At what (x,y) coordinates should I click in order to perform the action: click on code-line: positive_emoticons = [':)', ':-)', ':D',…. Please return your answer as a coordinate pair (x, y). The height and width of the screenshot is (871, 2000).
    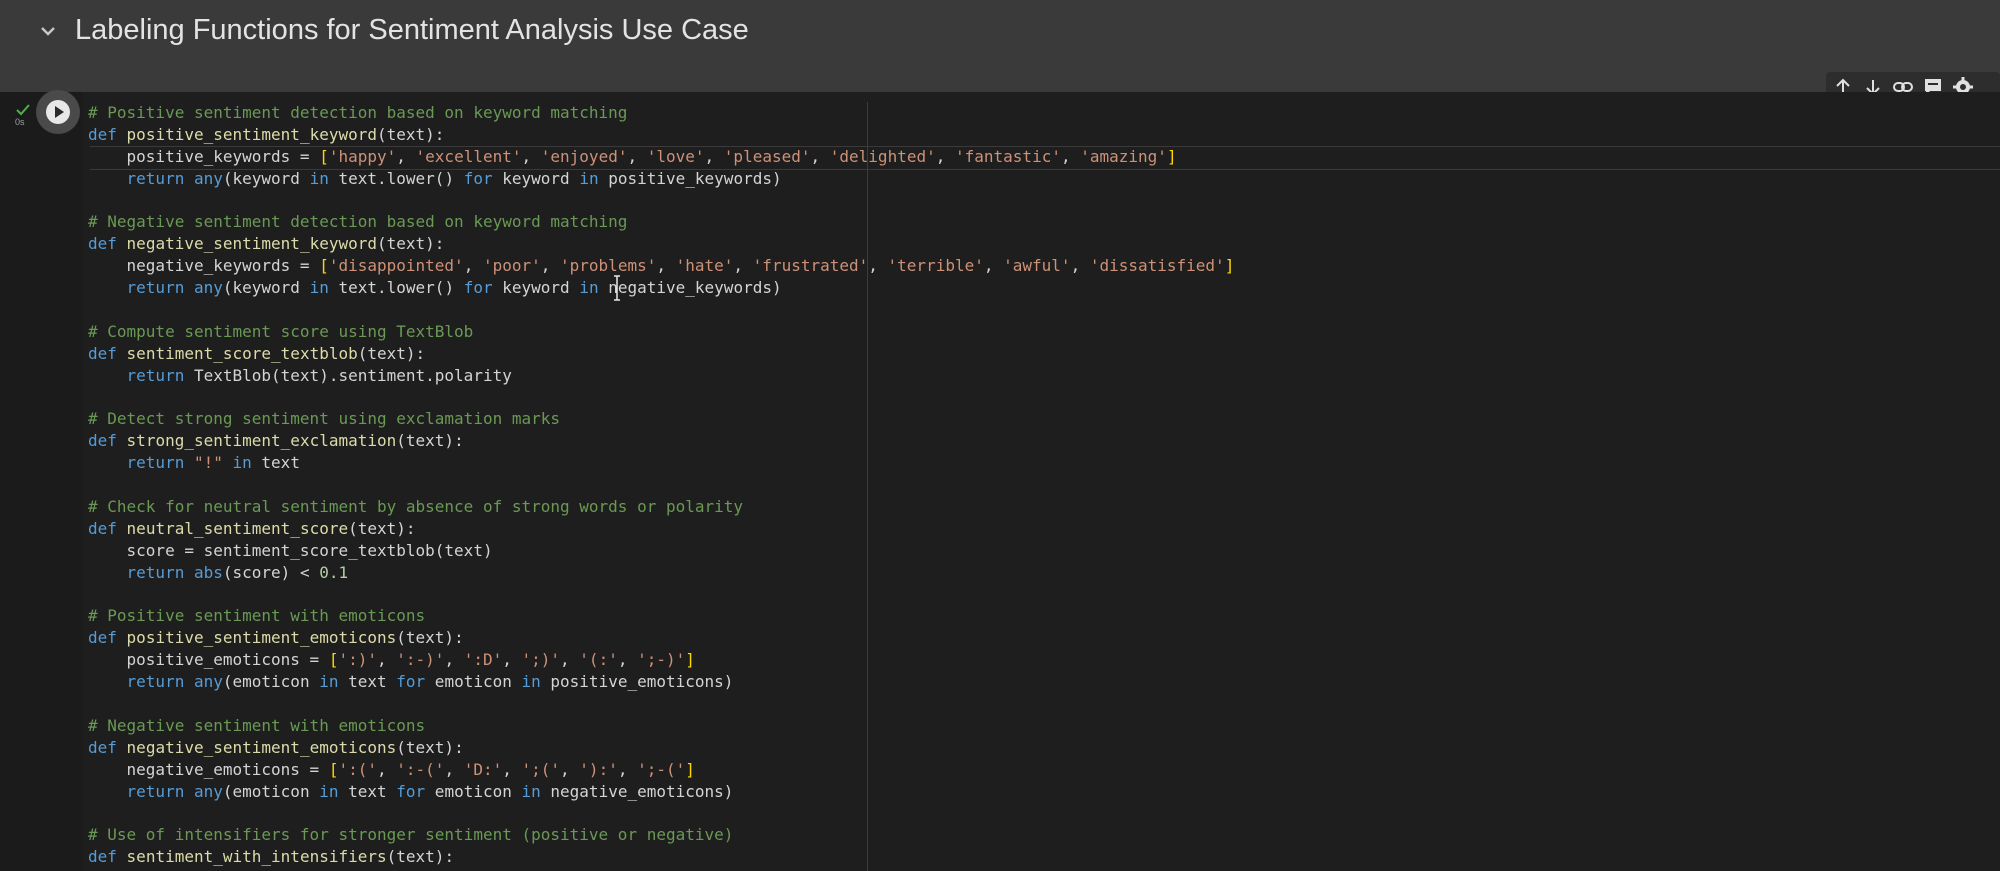
    Looking at the image, I should click on (661, 660).